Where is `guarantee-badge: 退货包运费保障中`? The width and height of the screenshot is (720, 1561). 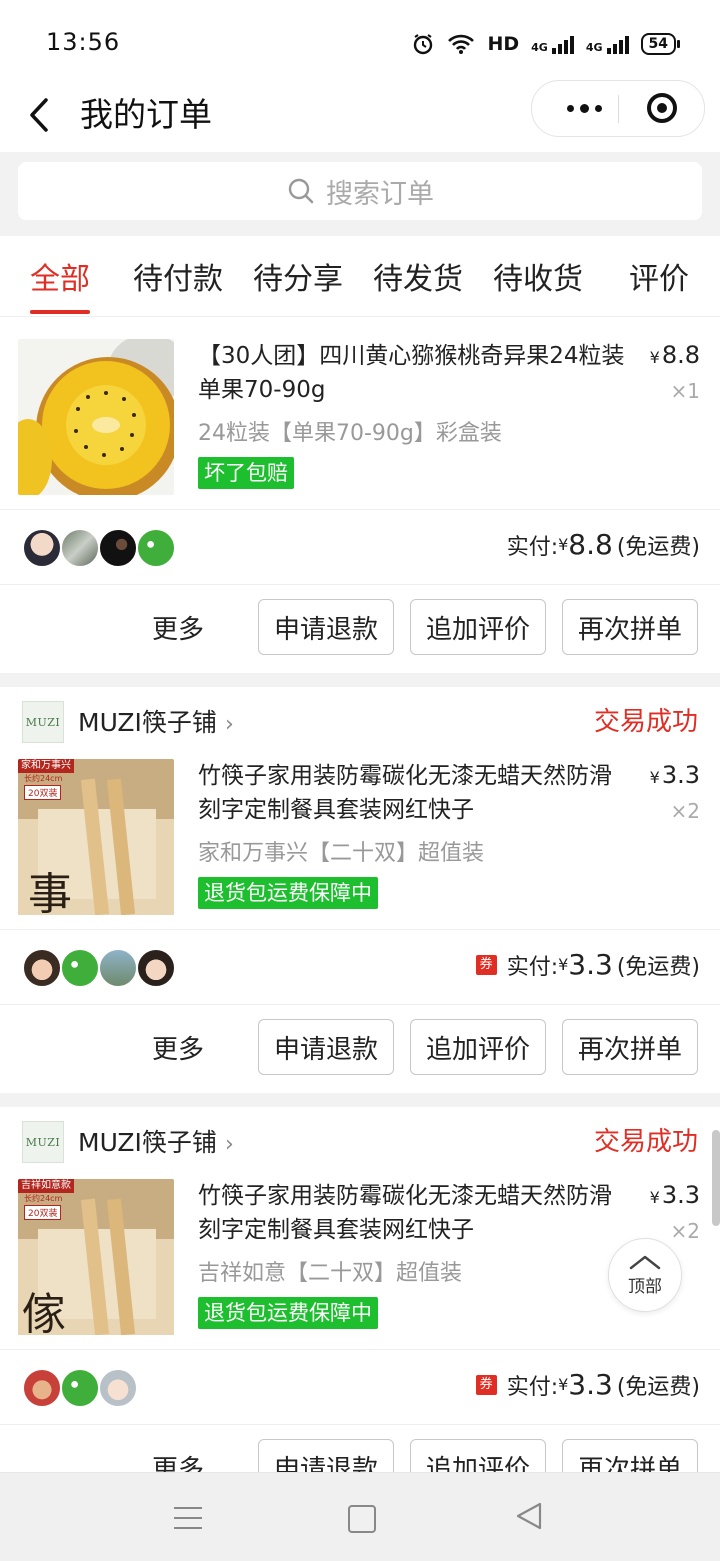
guarantee-badge: 退货包运费保障中 is located at coordinates (288, 893).